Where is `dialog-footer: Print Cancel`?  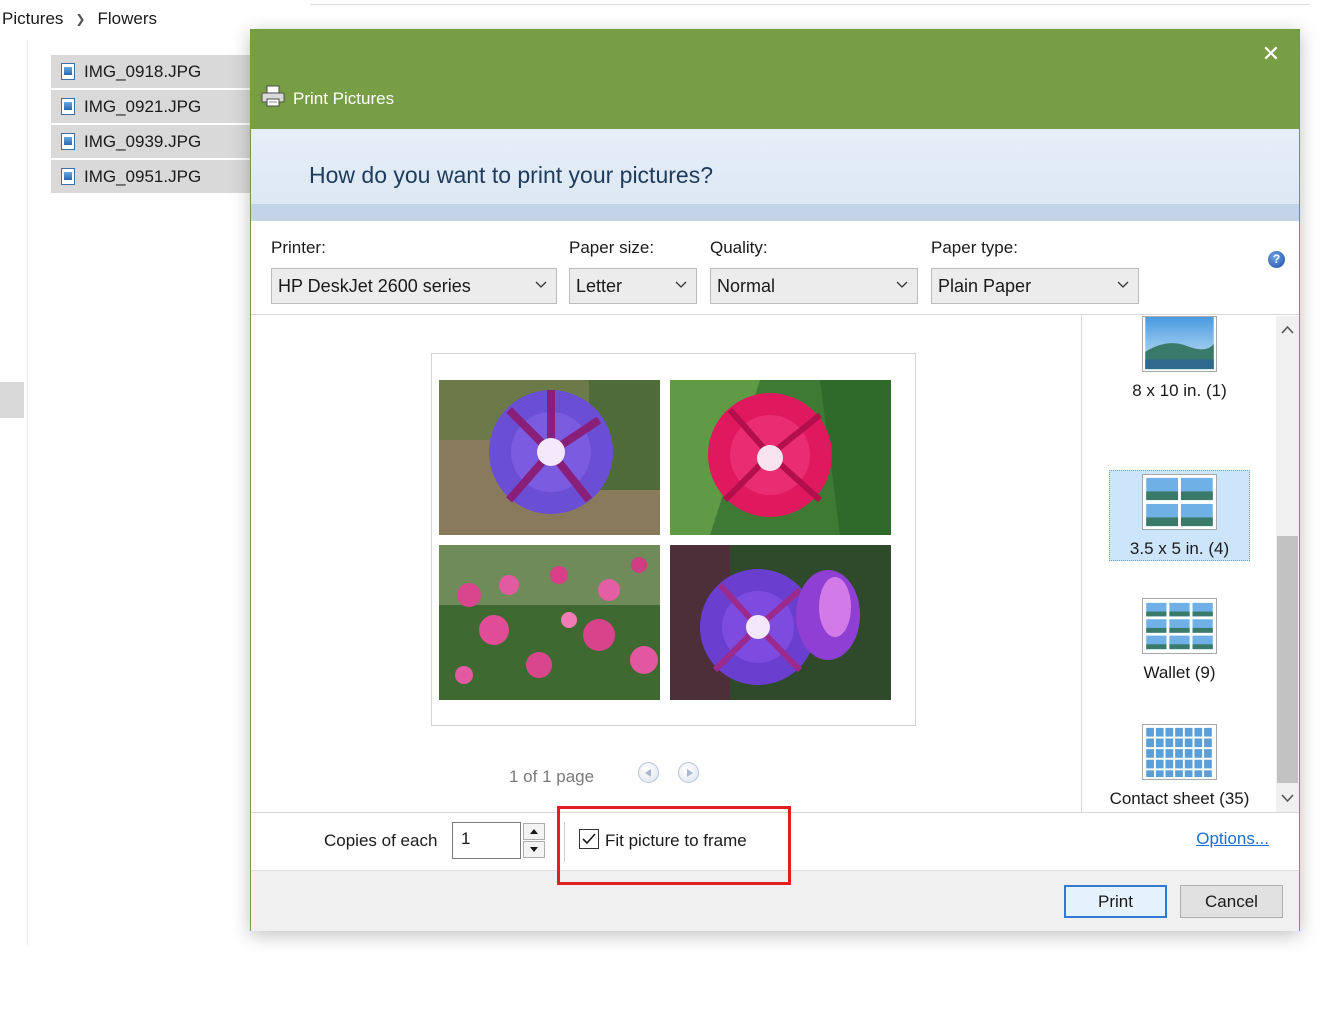 dialog-footer: Print Cancel is located at coordinates (775, 900).